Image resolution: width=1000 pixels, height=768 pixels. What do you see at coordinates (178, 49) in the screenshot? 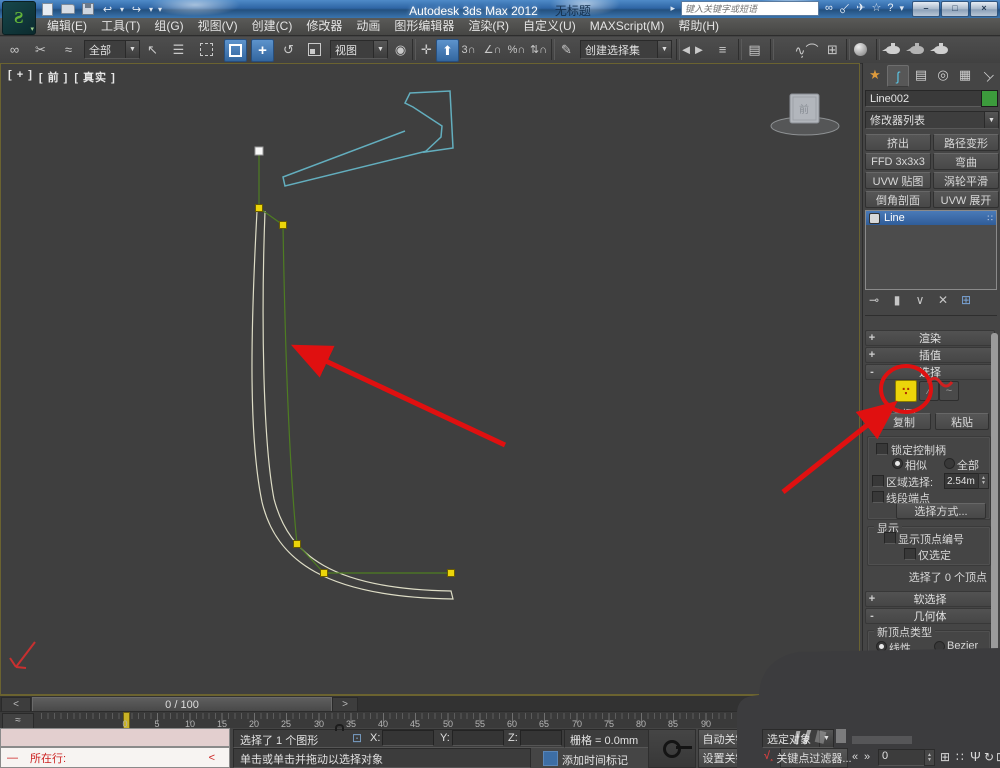
I see `select-by-name-icon: ☰` at bounding box center [178, 49].